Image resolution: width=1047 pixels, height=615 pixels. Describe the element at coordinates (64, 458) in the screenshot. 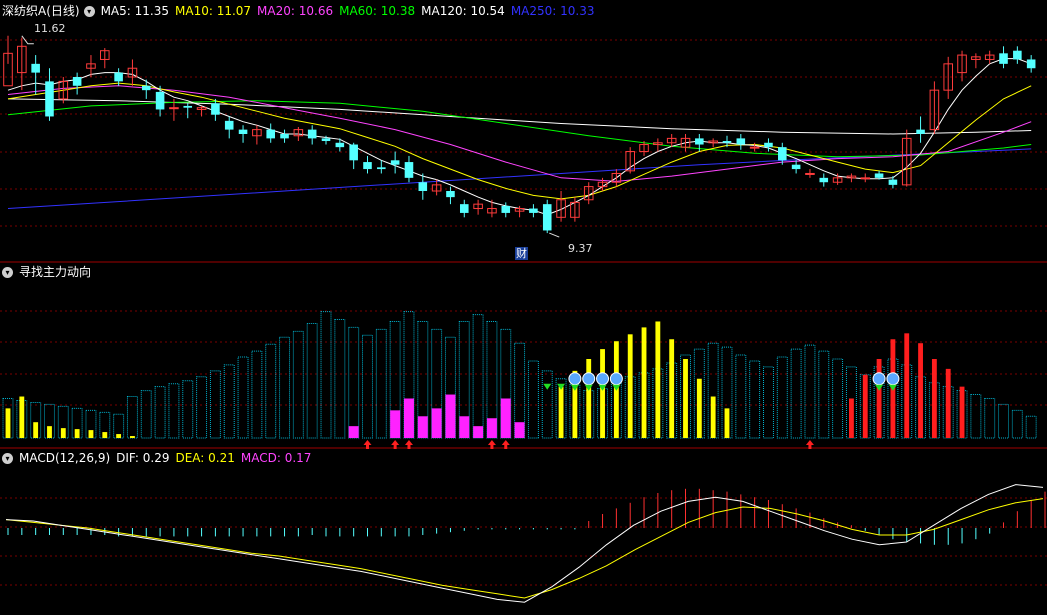

I see `macd-title: MACD(12,26,9)` at that location.